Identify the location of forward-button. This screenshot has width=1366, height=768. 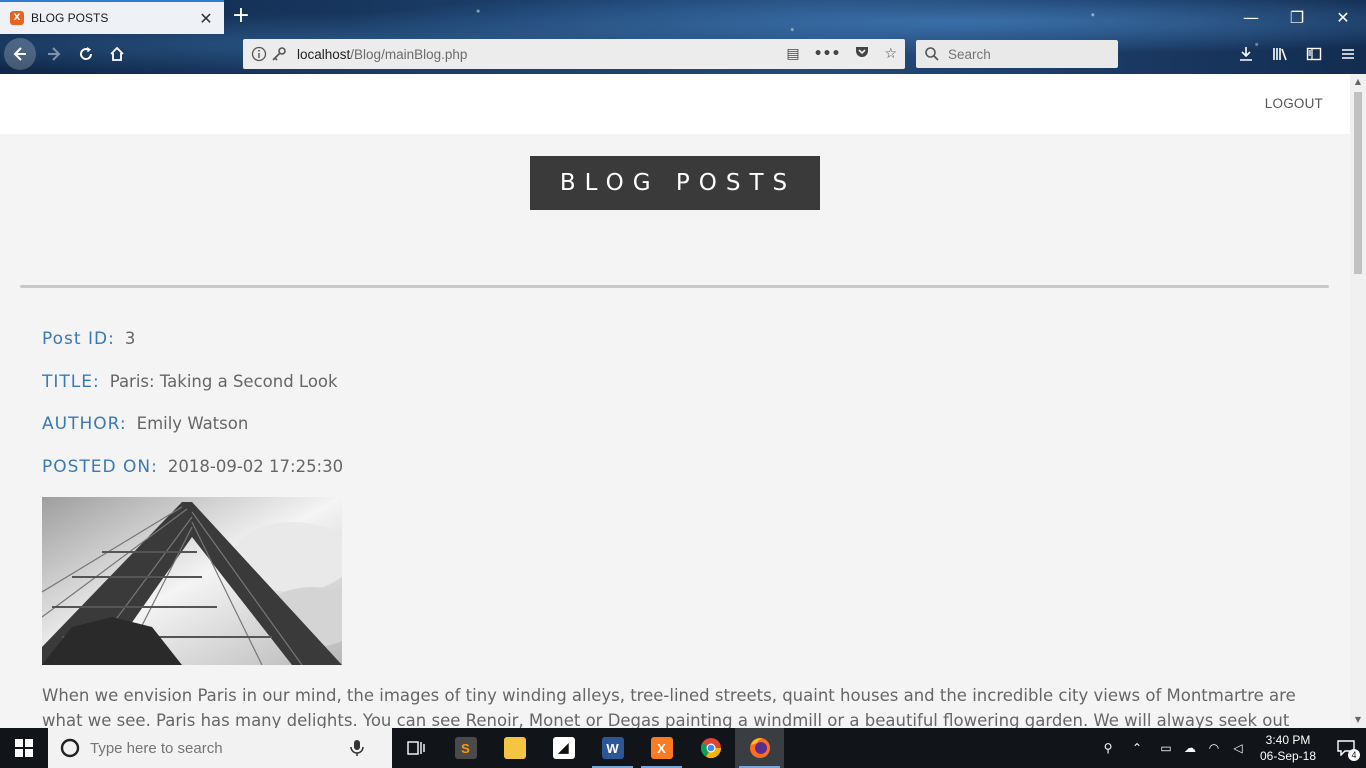
(54, 54).